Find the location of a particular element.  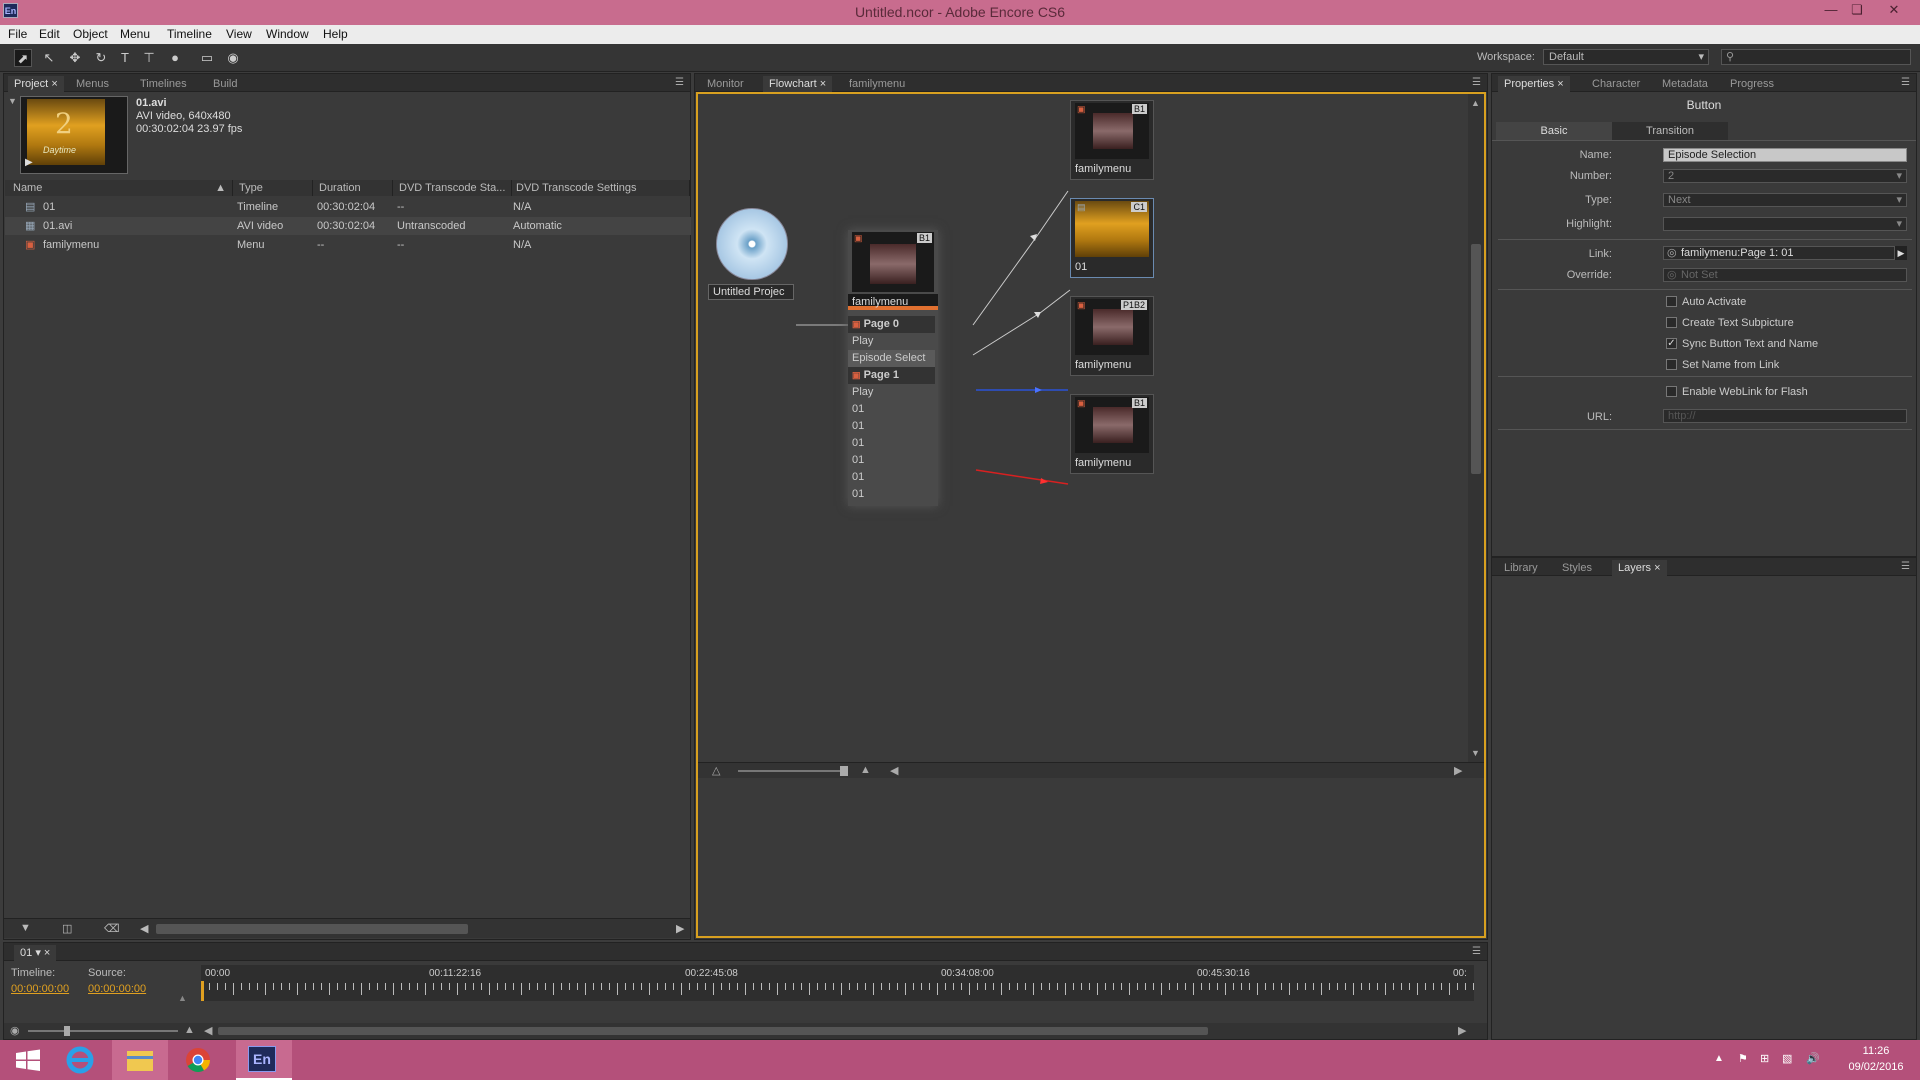

tab-familymenu: familymenu is located at coordinates (877, 84).